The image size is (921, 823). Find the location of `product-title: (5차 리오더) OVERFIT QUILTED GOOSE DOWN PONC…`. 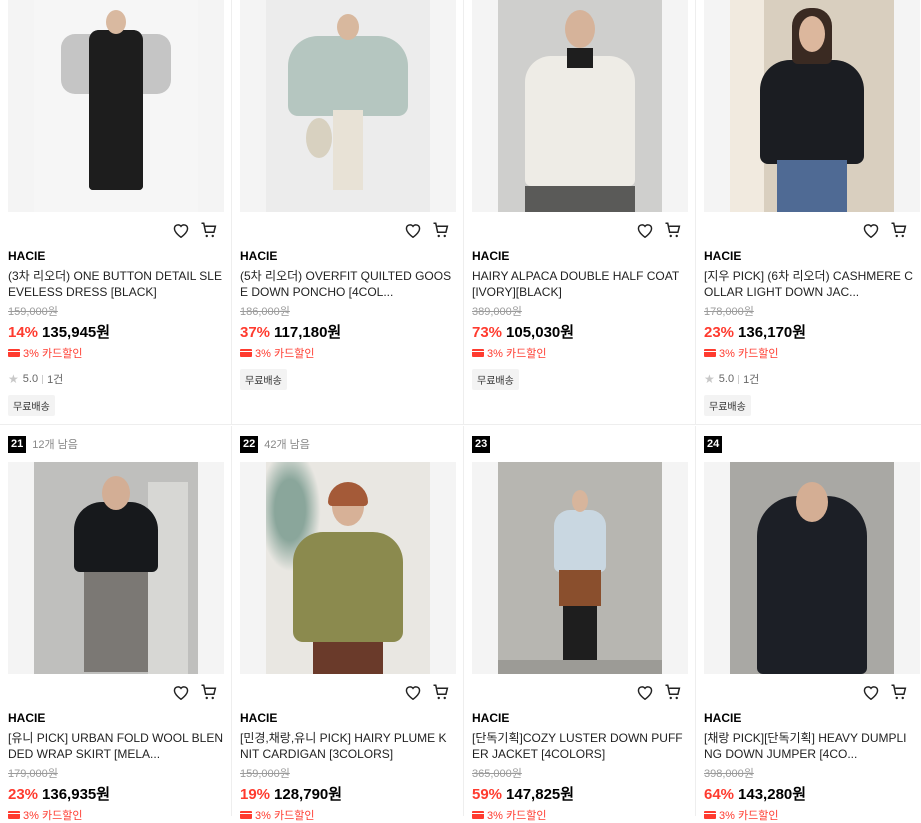

product-title: (5차 리오더) OVERFIT QUILTED GOOSE DOWN PONC… is located at coordinates (347, 284).